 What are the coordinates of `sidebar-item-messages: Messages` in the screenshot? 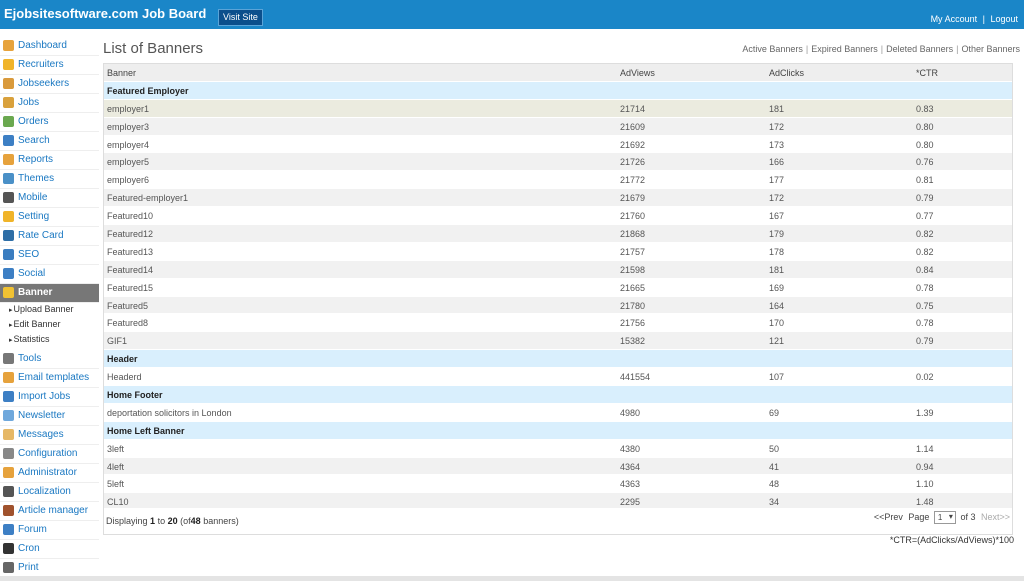 It's located at (49, 435).